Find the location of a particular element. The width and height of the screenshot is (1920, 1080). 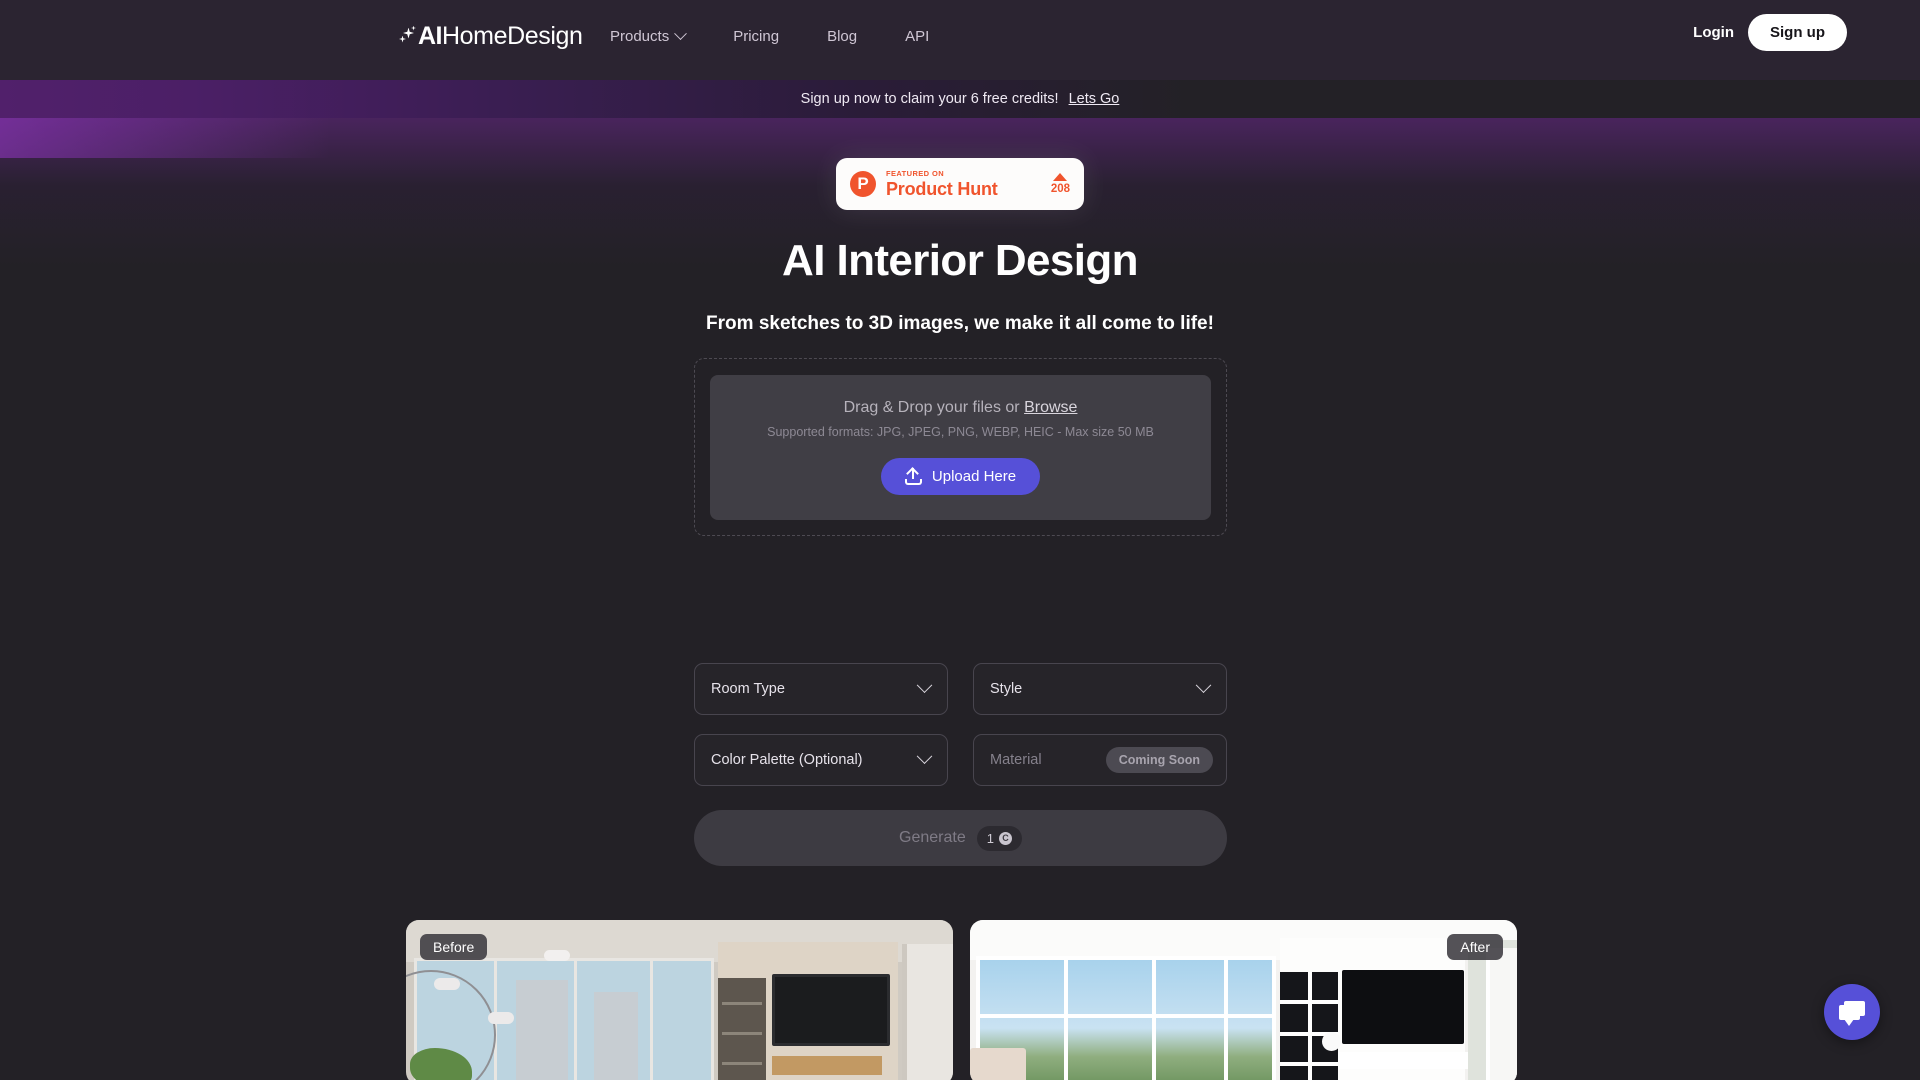

upvote-count: 208 is located at coordinates (1060, 189).